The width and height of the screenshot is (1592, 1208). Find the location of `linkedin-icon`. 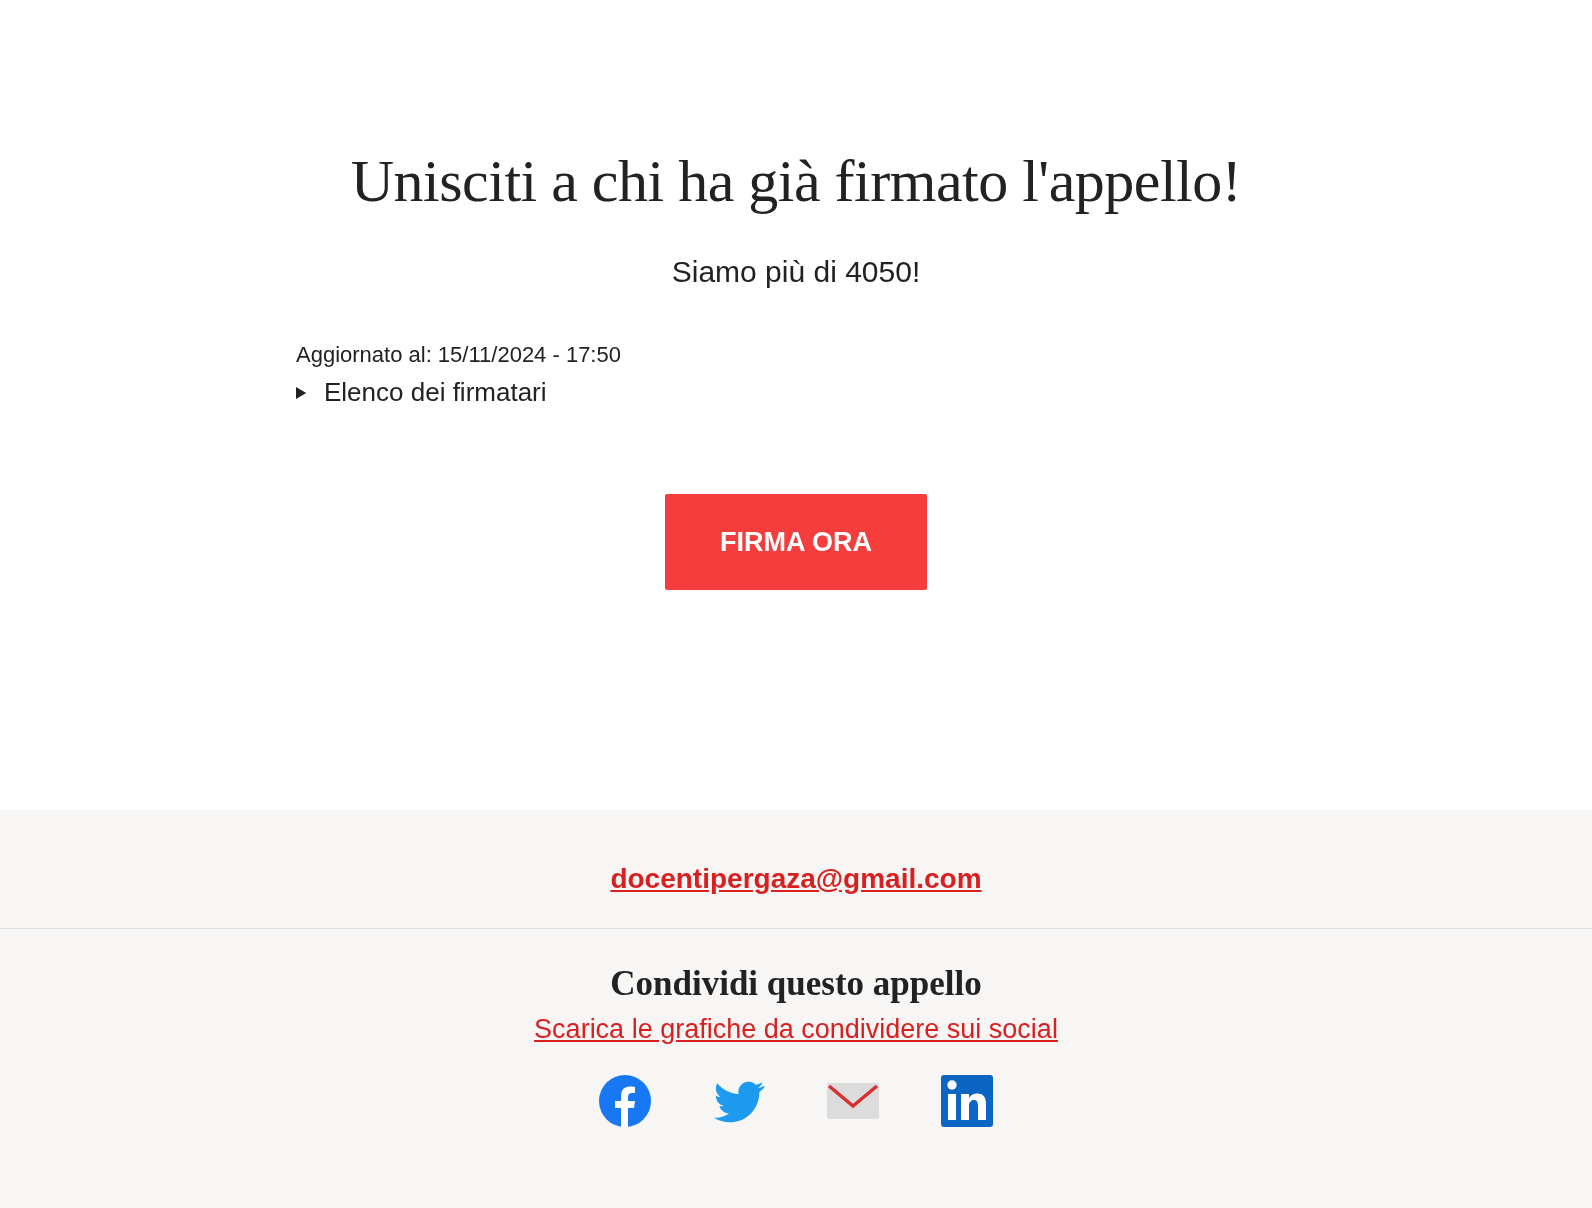

linkedin-icon is located at coordinates (967, 1100).